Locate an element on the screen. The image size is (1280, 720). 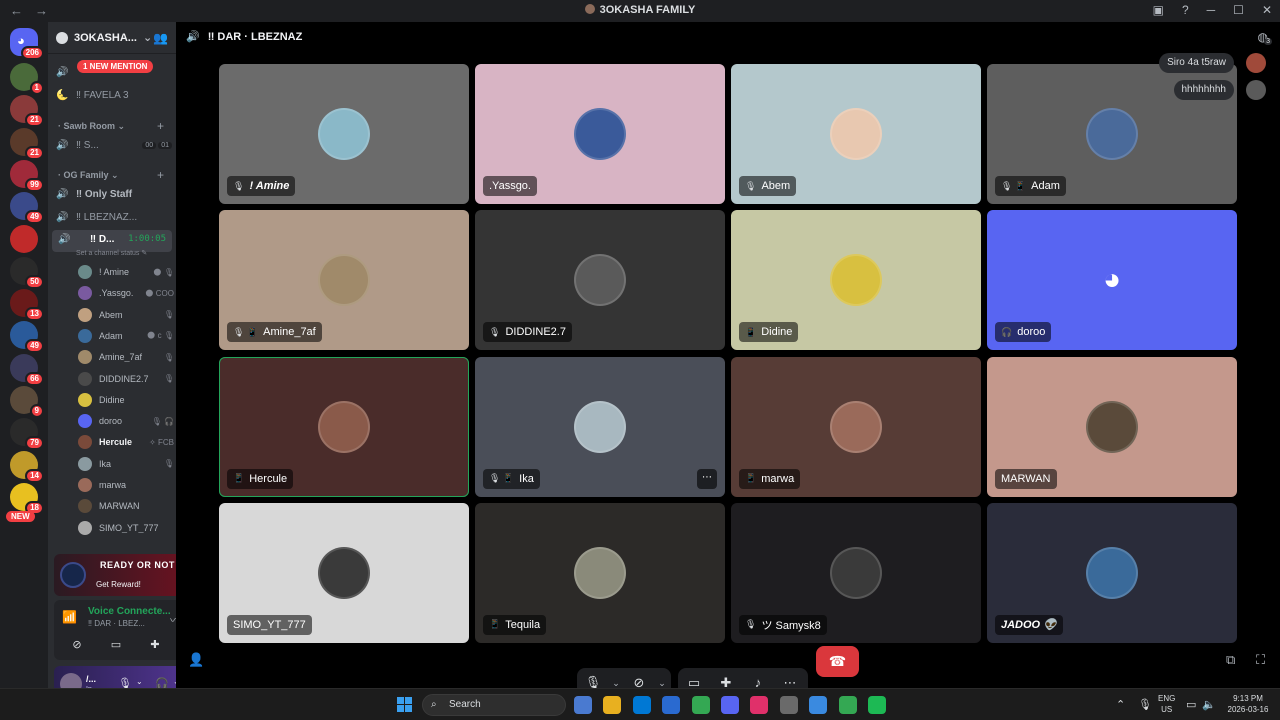
participant-tile: 🎙 Abem is located at coordinates (856, 134).